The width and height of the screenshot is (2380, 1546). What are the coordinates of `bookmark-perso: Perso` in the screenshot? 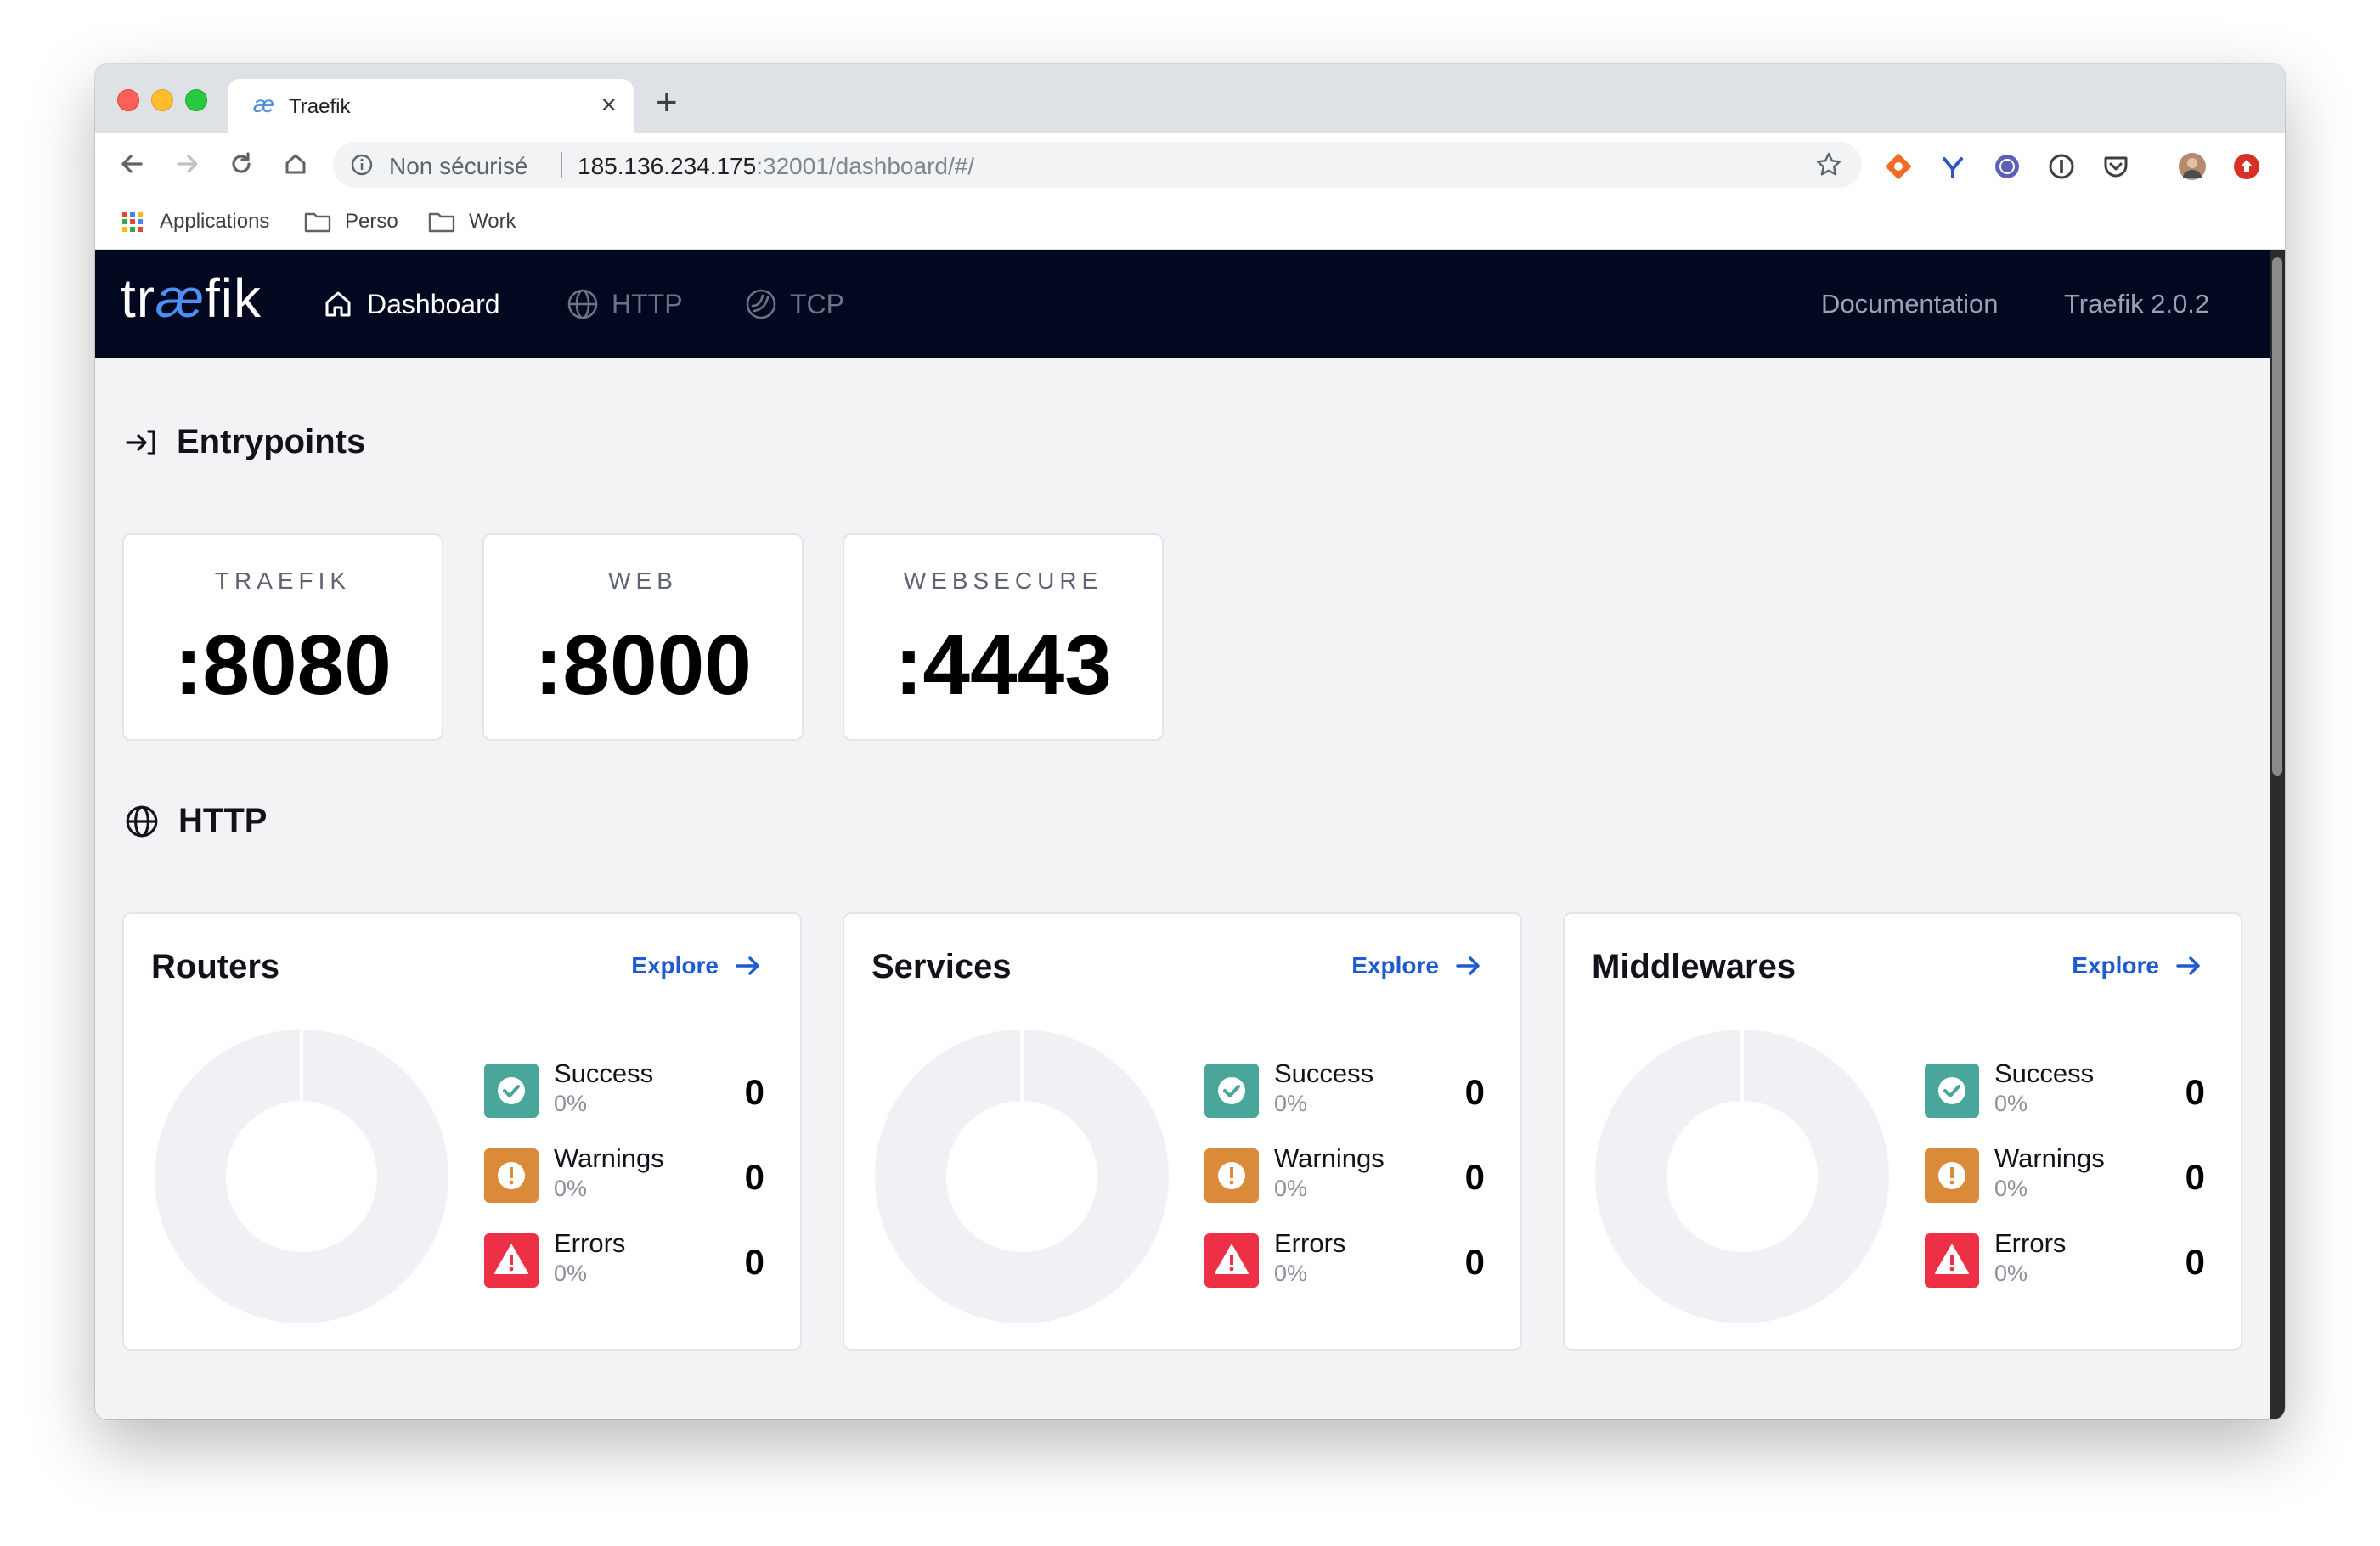 It's located at (372, 222).